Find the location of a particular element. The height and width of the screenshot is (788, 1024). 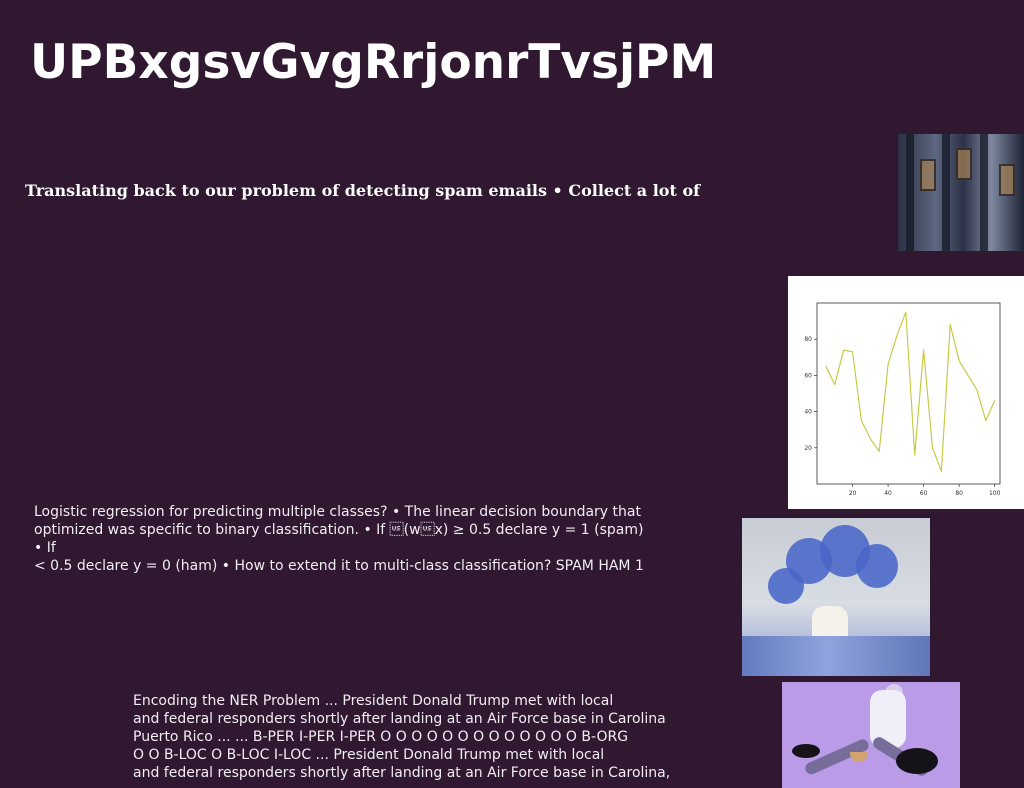

x-axis-tick-label: 20 is located at coordinates (853, 493).